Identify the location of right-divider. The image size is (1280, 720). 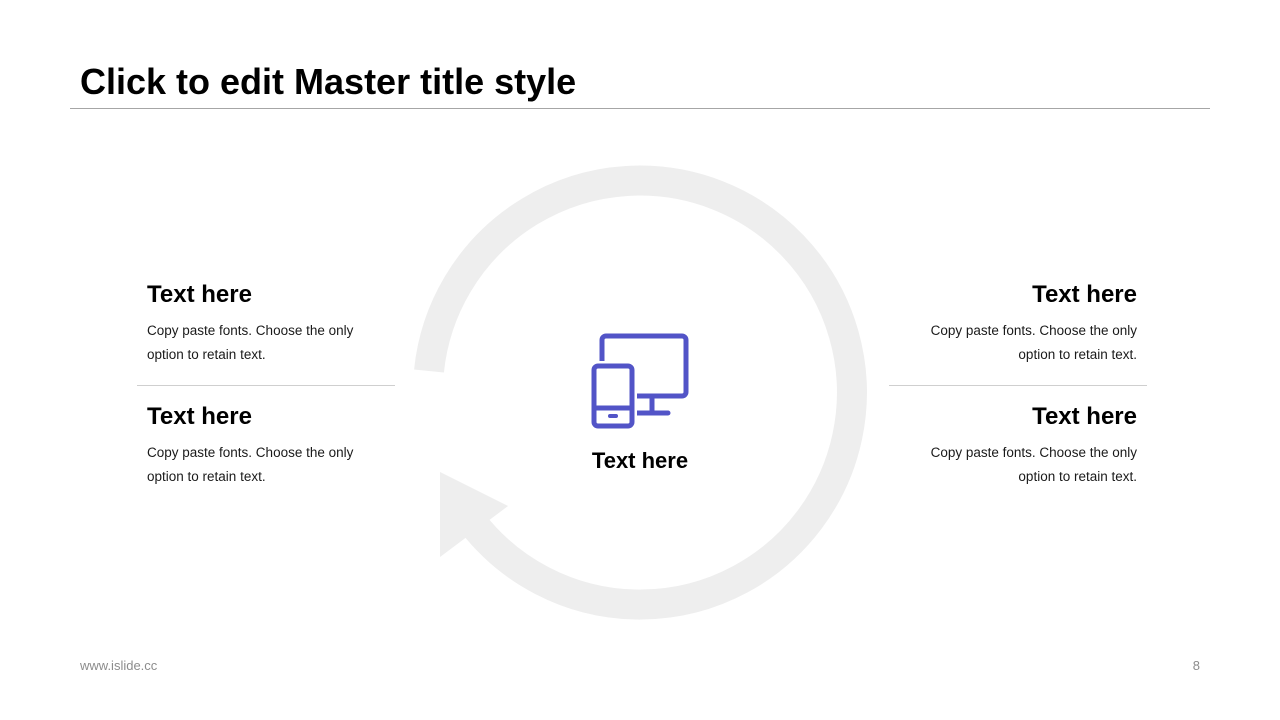
(1018, 385).